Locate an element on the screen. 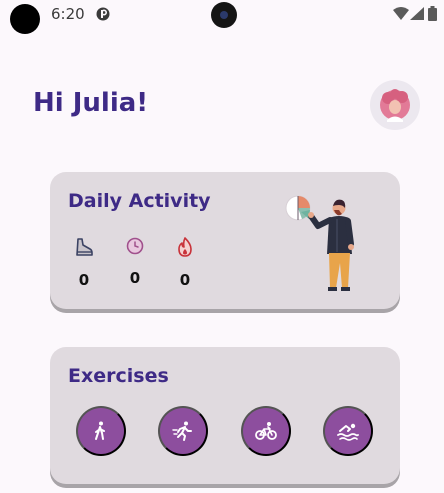 Image resolution: width=444 pixels, height=493 pixels. bike-button is located at coordinates (266, 431).